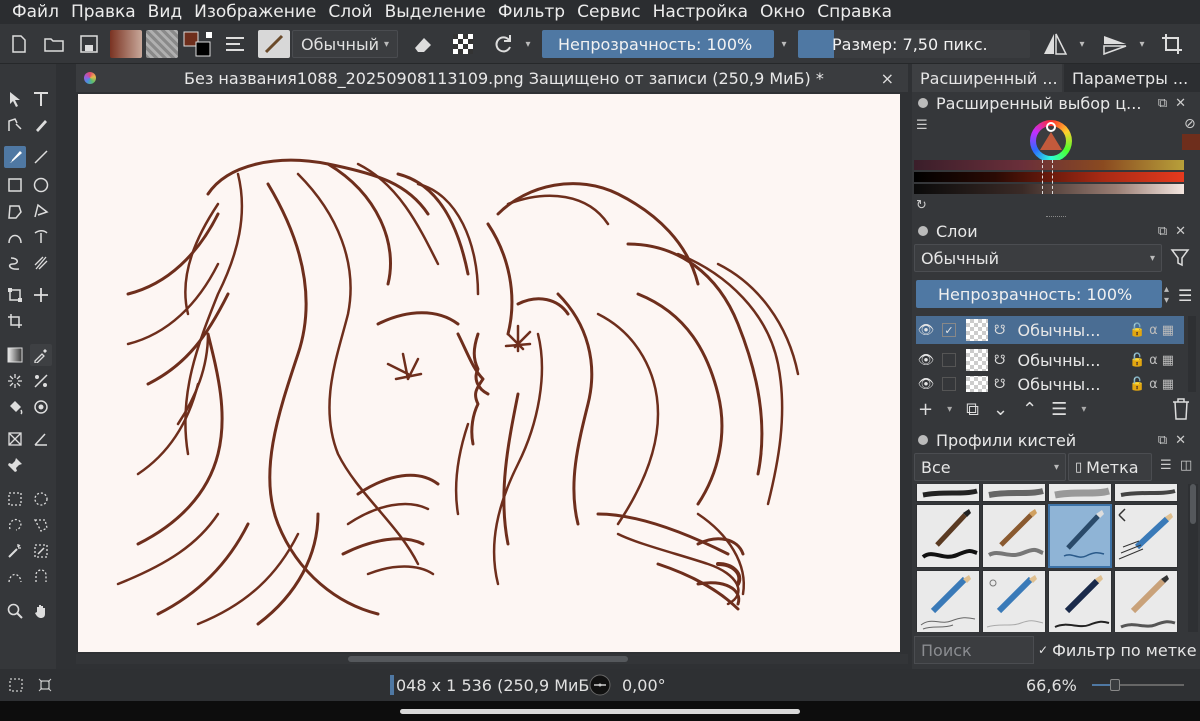  I want to click on ellipse-select-icon, so click(41, 499).